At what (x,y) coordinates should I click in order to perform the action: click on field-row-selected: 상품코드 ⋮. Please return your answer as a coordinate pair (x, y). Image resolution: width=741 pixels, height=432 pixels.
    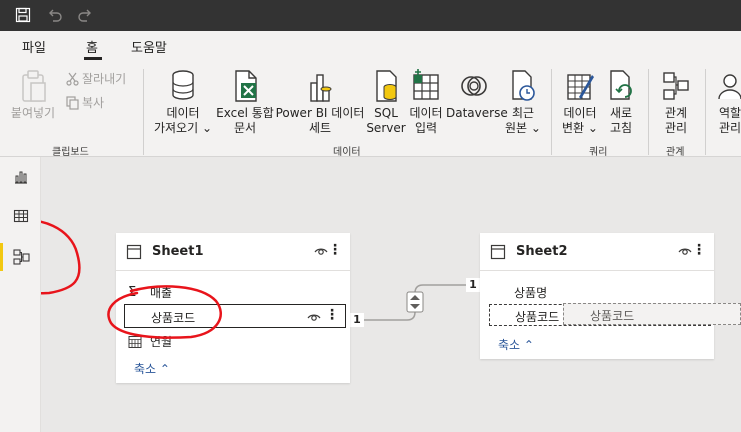
    Looking at the image, I should click on (235, 316).